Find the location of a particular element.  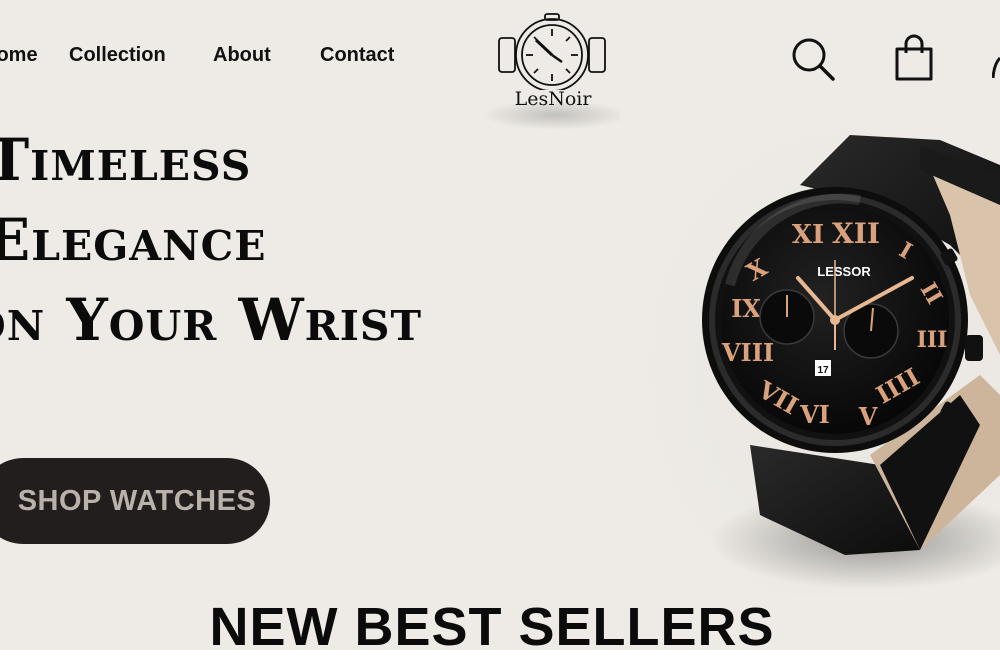

hero-line-3-text: on Your Wrist is located at coordinates (211, 320).